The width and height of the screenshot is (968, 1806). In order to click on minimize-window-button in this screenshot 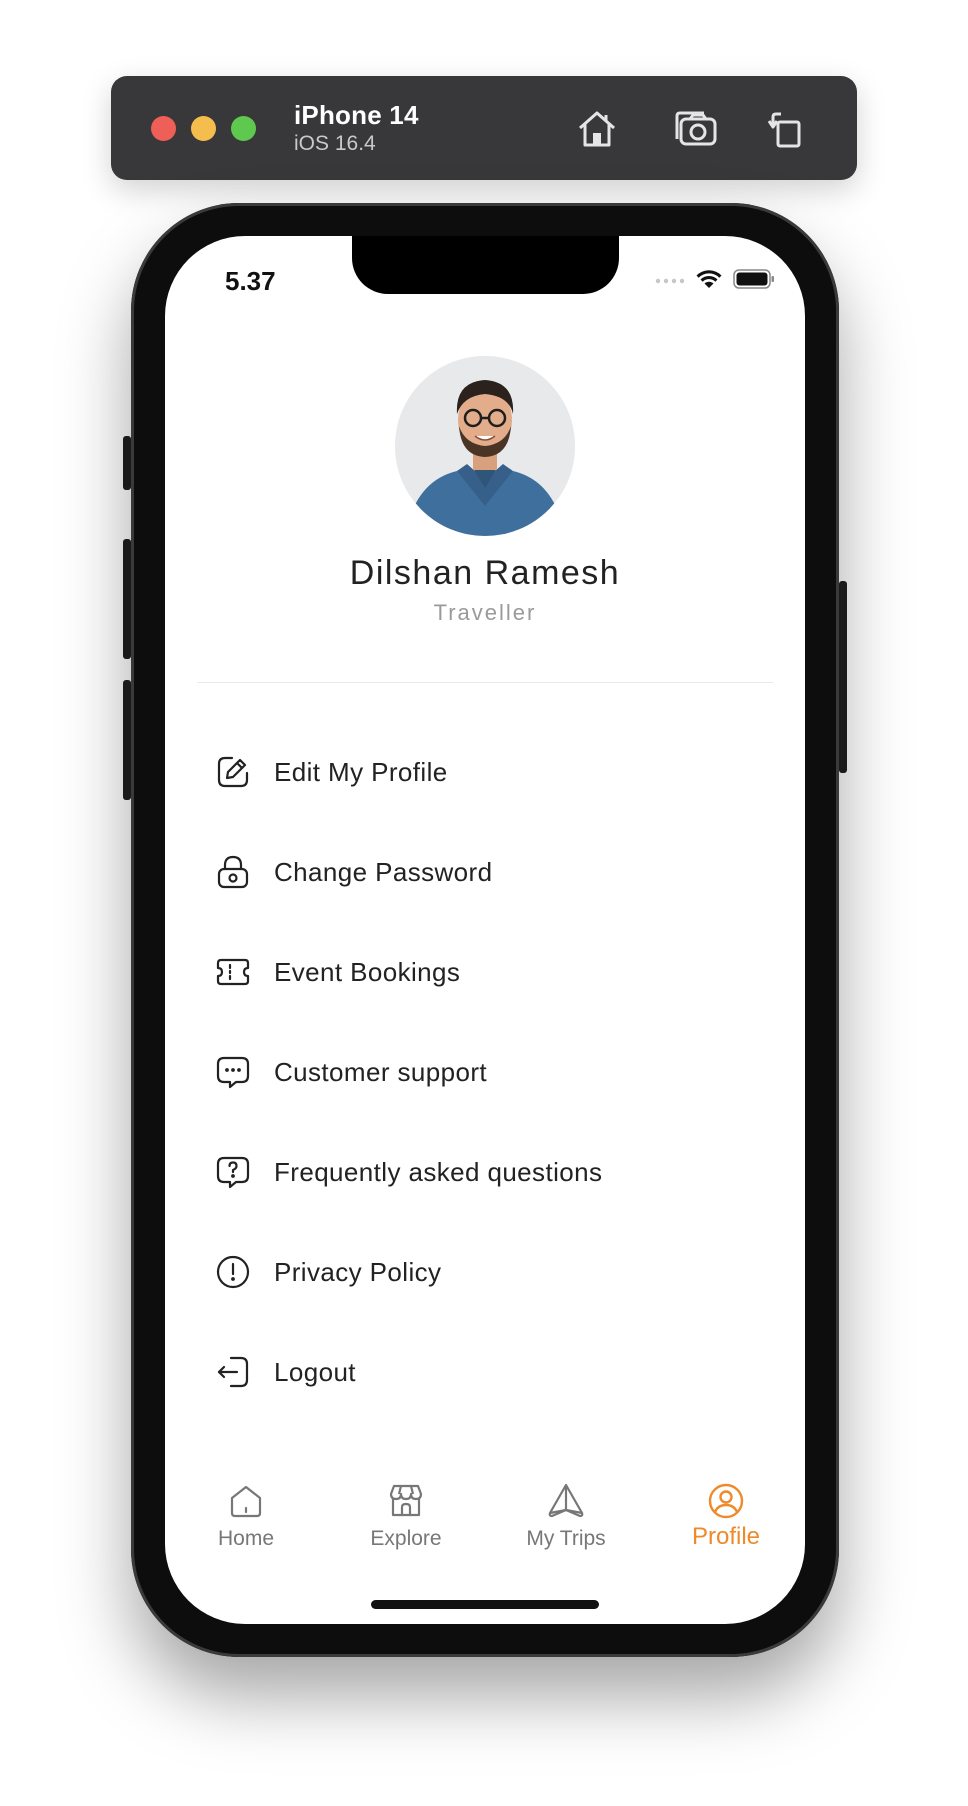, I will do `click(203, 128)`.